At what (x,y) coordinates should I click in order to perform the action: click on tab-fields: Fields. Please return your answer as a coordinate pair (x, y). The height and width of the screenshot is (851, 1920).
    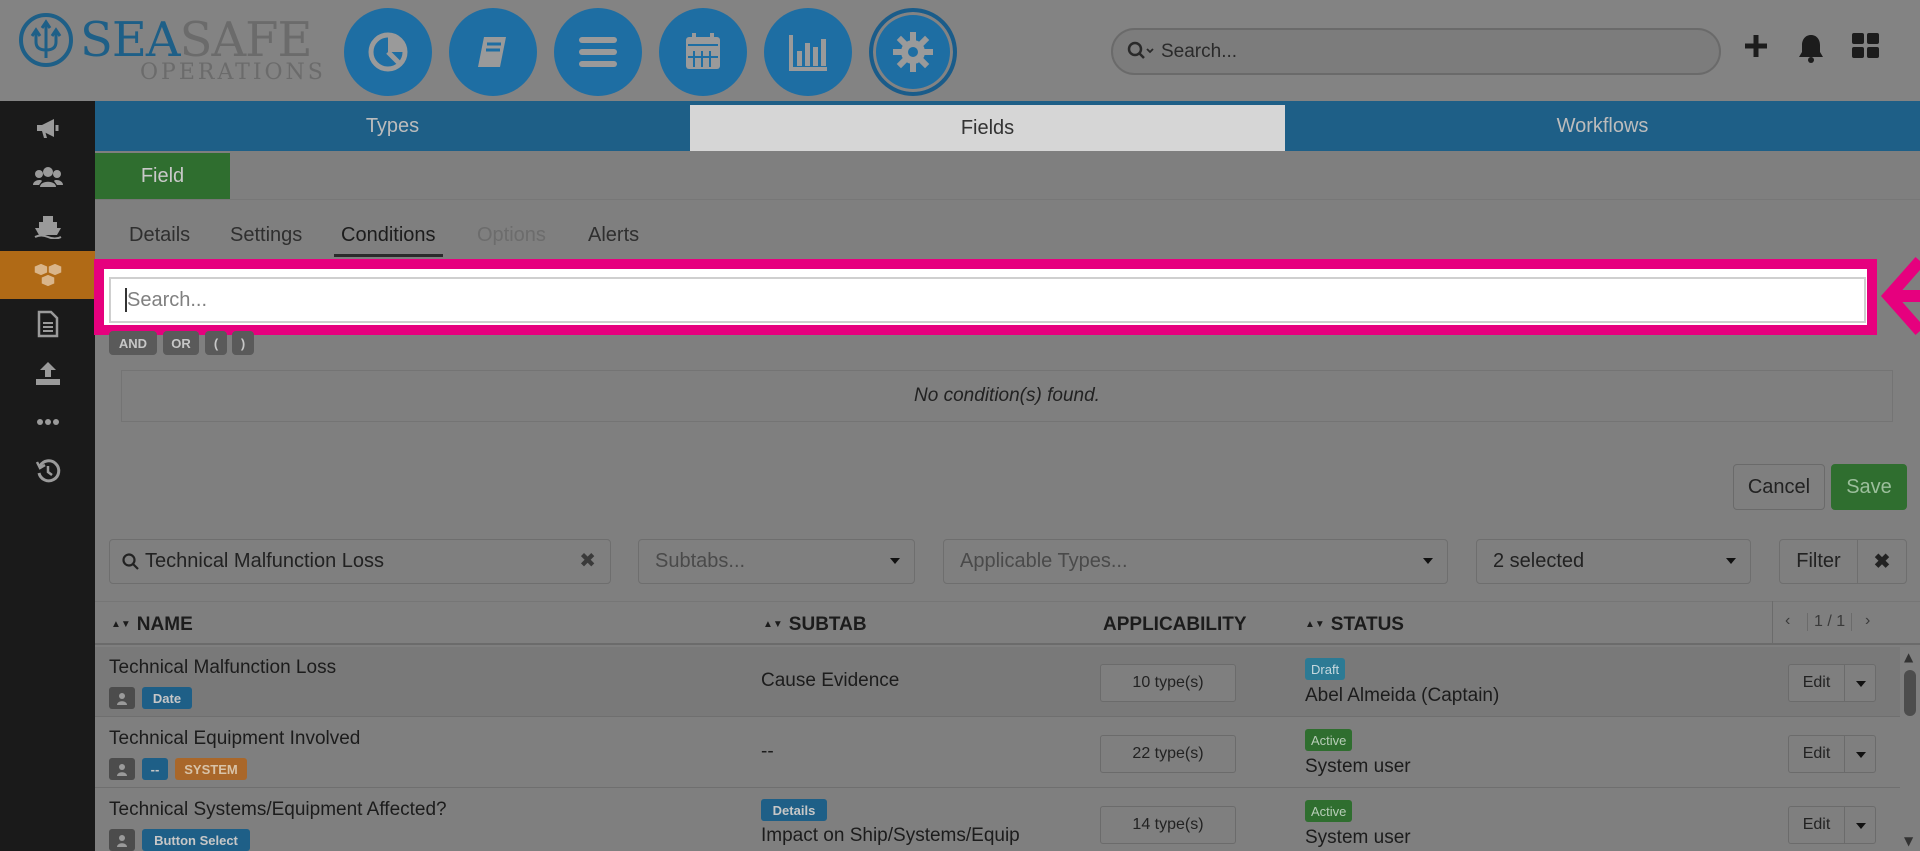
    Looking at the image, I should click on (987, 128).